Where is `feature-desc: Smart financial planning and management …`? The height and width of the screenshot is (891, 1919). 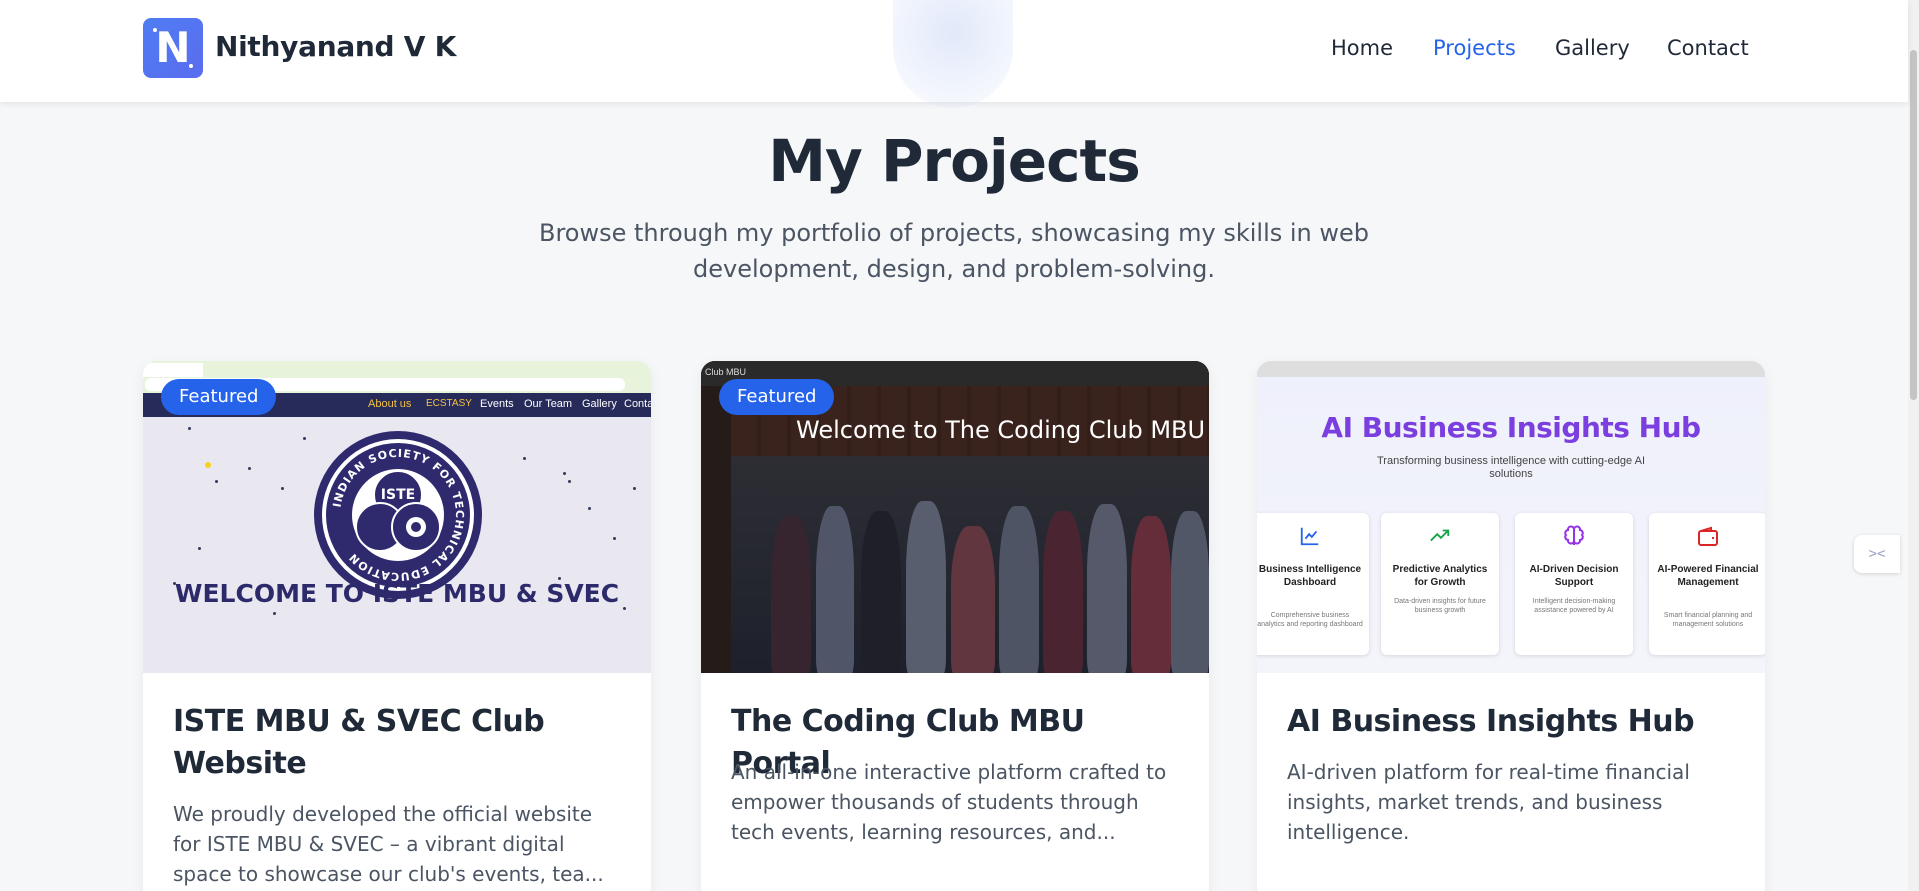 feature-desc: Smart financial planning and management … is located at coordinates (1708, 620).